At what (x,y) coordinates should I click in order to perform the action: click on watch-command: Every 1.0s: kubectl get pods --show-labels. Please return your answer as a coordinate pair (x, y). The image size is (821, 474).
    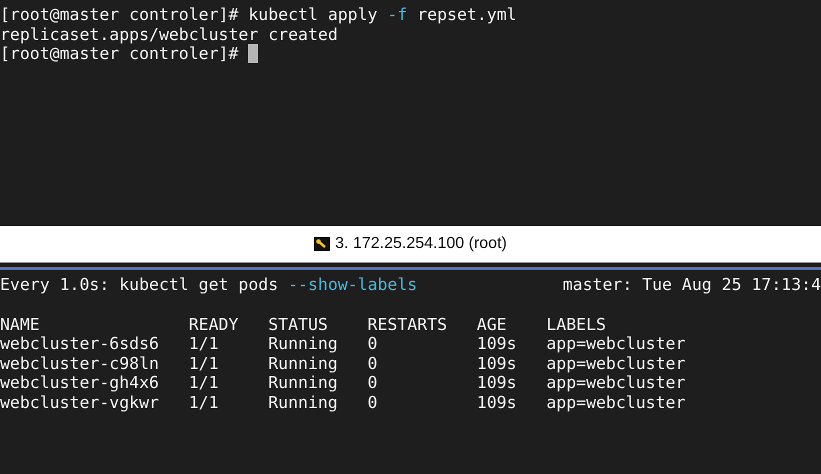
    Looking at the image, I should click on (209, 284).